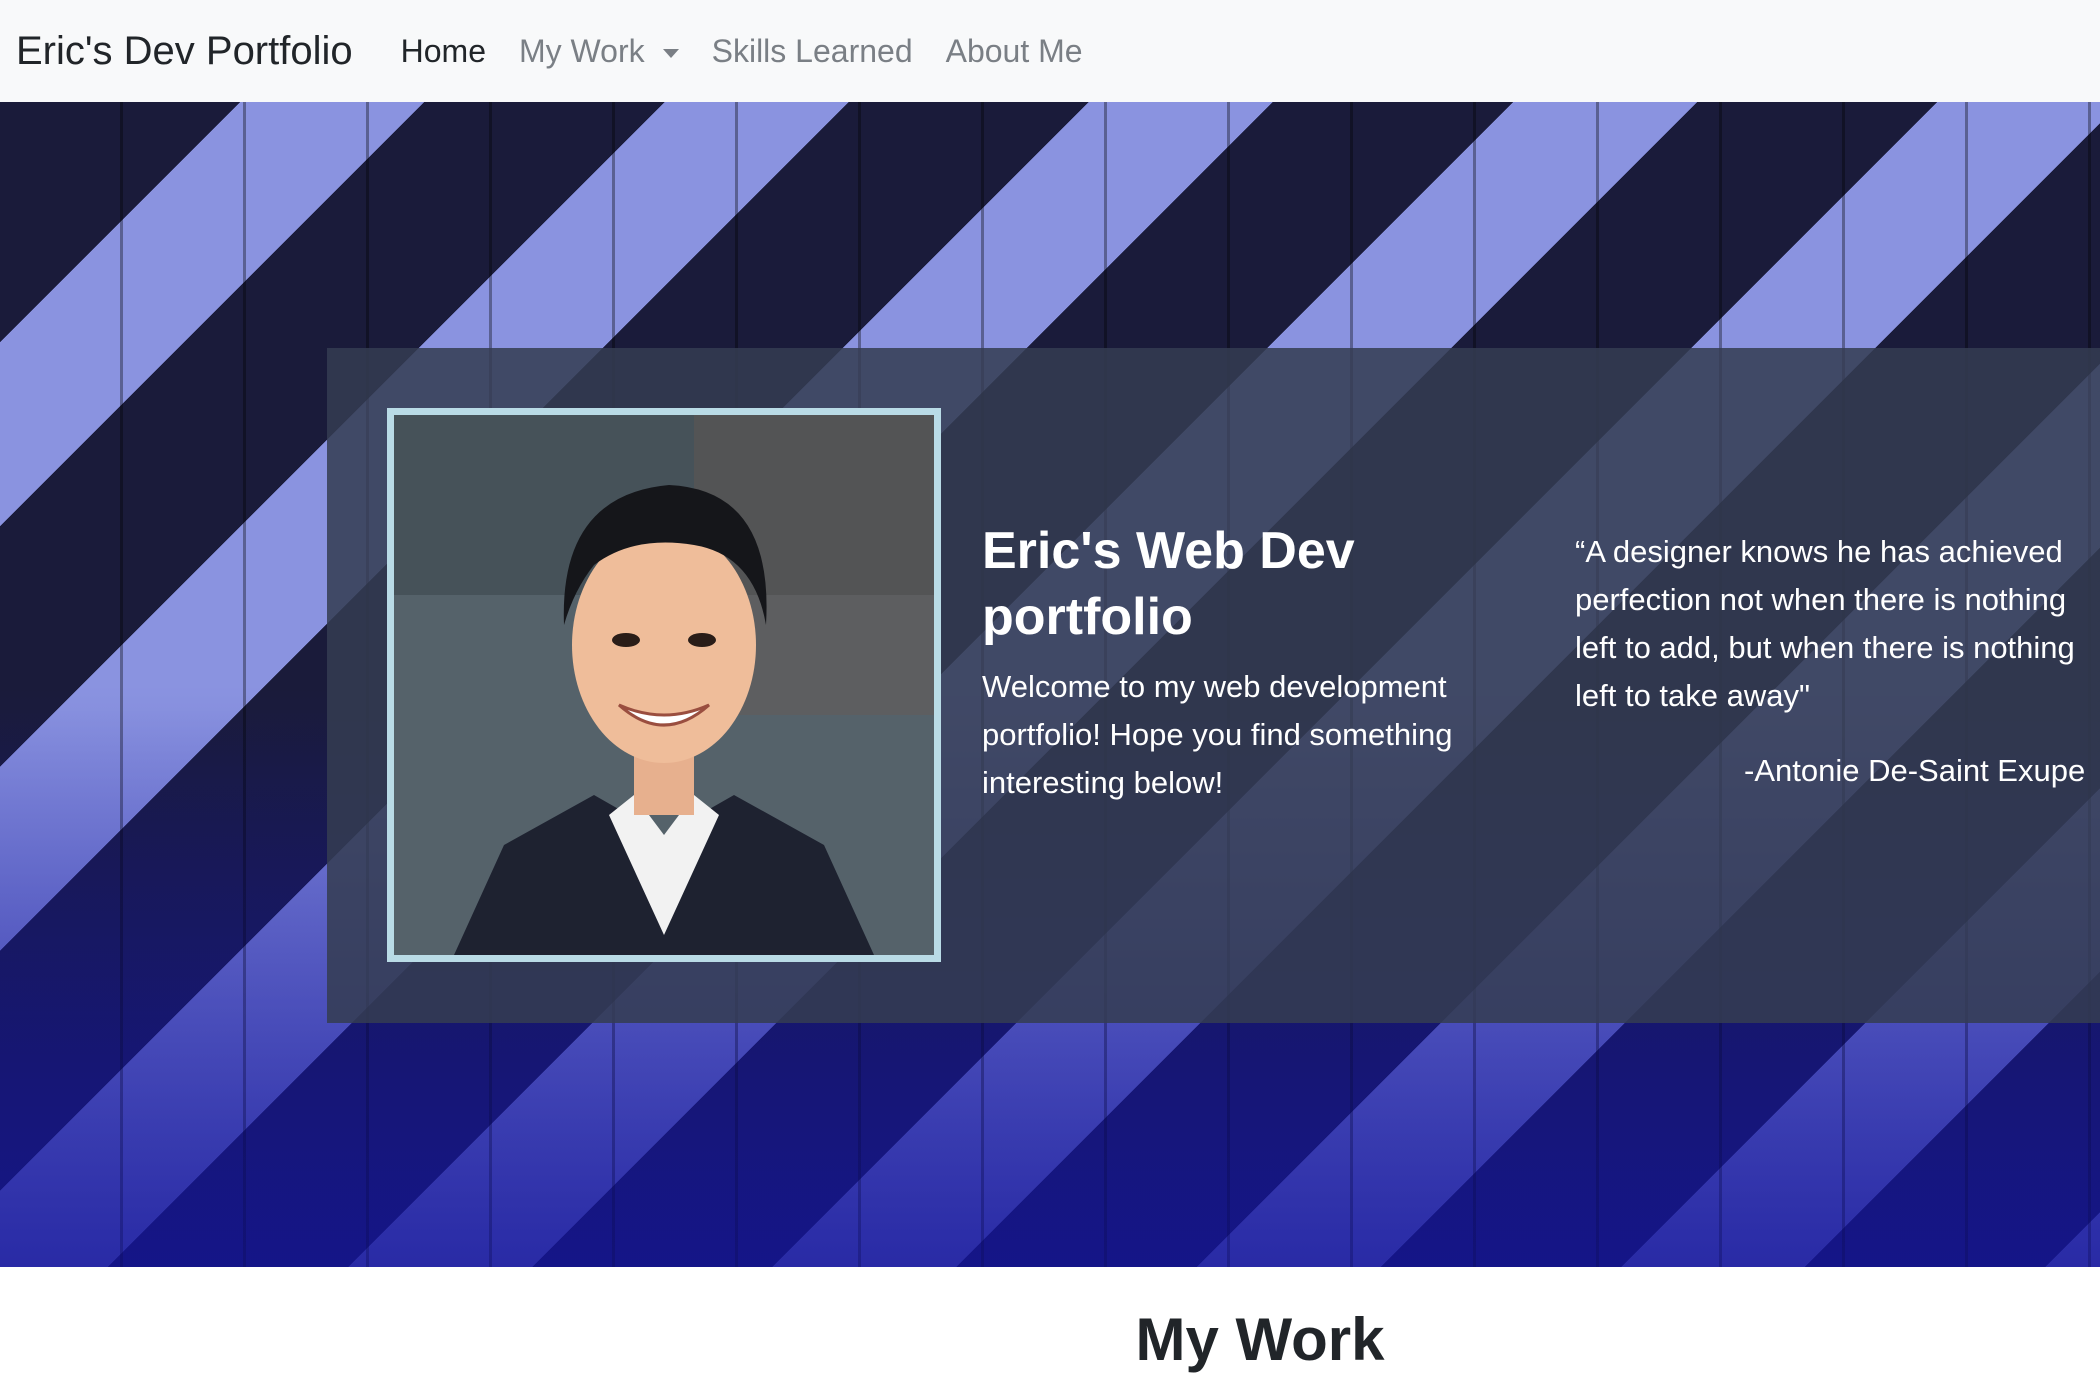 This screenshot has width=2100, height=1400. I want to click on navbar-brand: Eric's Dev Portfolio, so click(184, 51).